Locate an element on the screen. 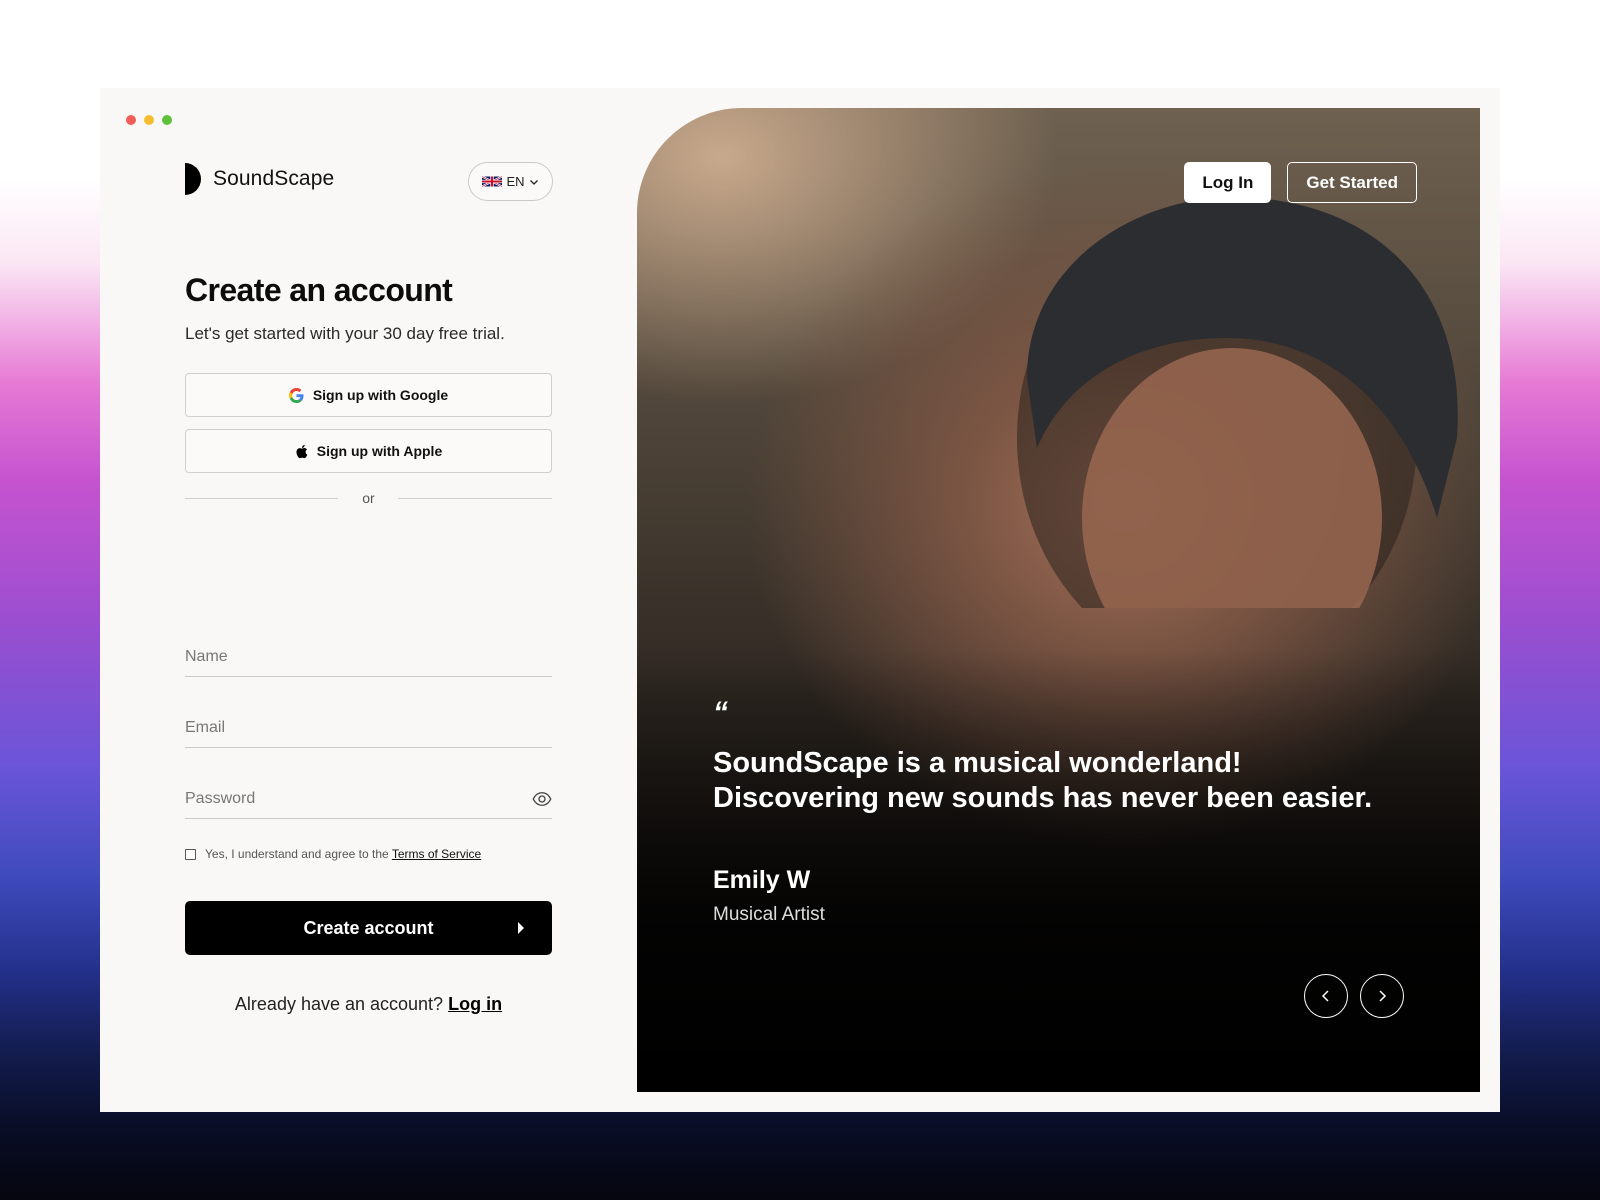  half-circle-logo-icon is located at coordinates (193, 179).